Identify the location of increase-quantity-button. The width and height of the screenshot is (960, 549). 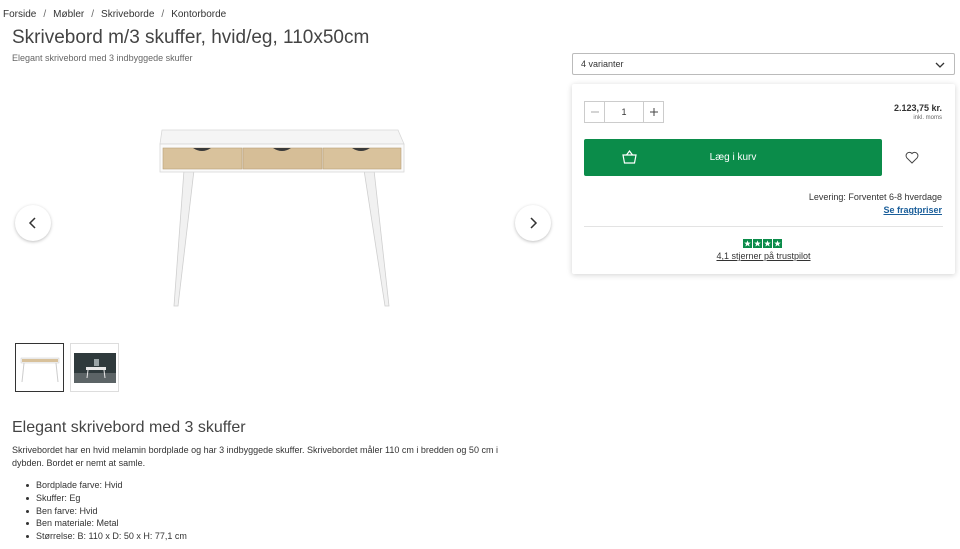
(653, 112).